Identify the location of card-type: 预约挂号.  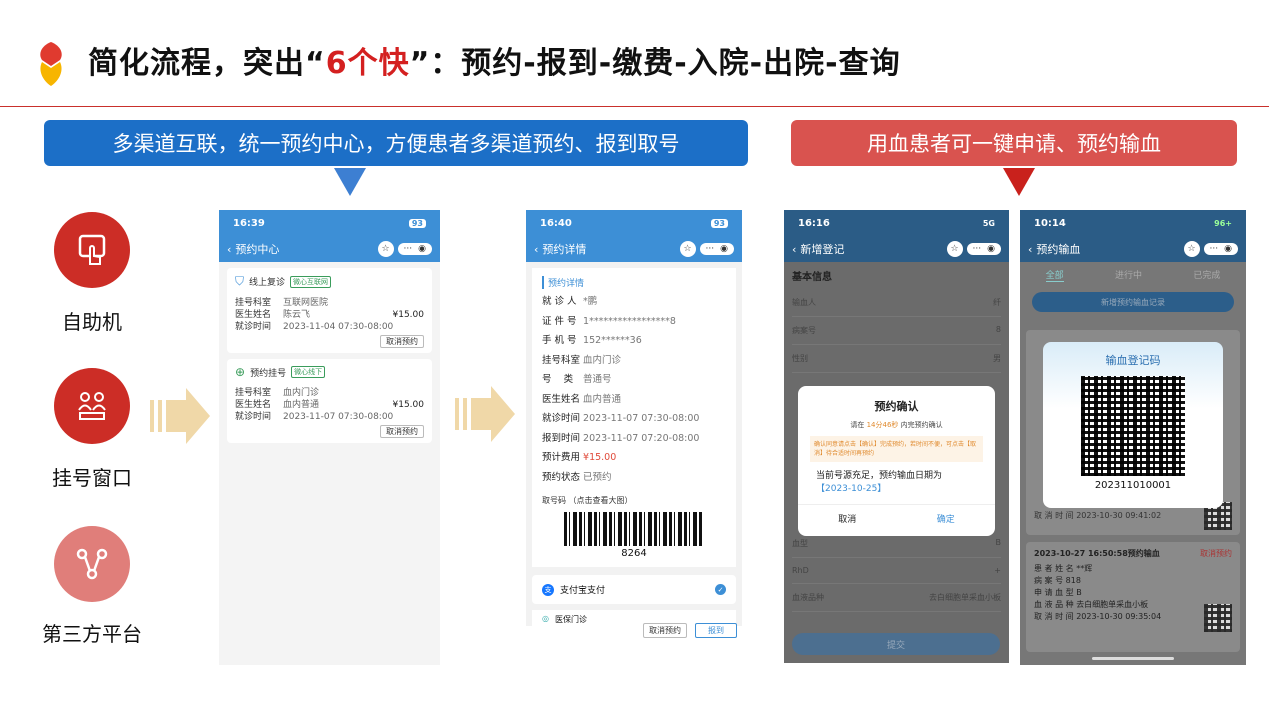
(268, 373).